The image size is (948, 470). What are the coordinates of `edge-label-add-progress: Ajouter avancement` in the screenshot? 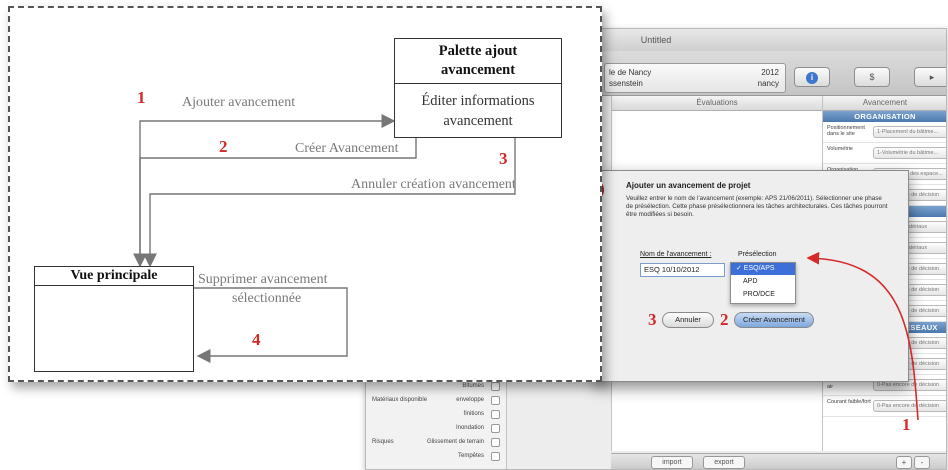 It's located at (239, 102).